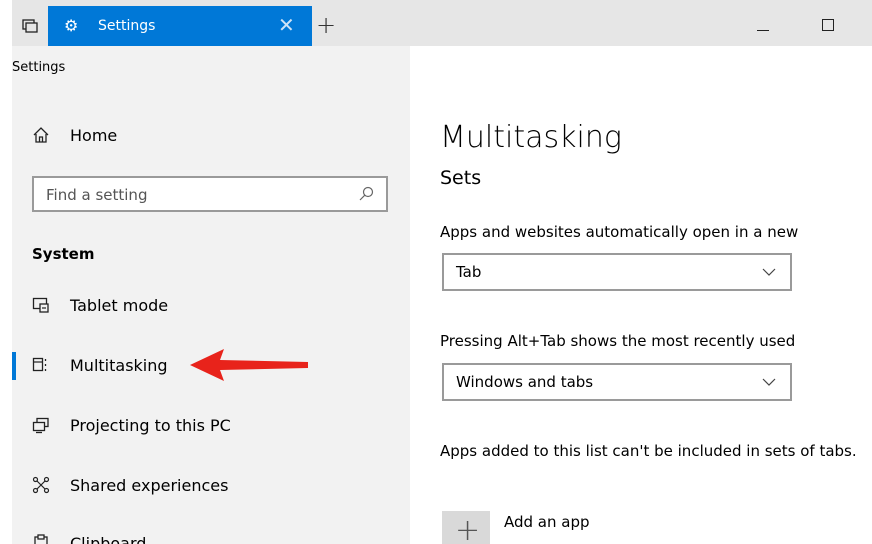 The image size is (872, 544). What do you see at coordinates (41, 485) in the screenshot?
I see `shared-experiences-icon` at bounding box center [41, 485].